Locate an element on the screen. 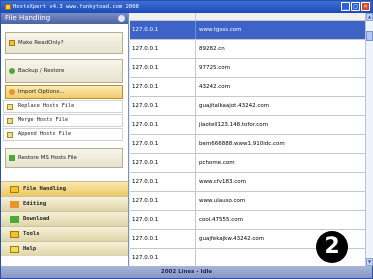 The height and width of the screenshot is (279, 373). step-number-badge: 2 is located at coordinates (332, 247).